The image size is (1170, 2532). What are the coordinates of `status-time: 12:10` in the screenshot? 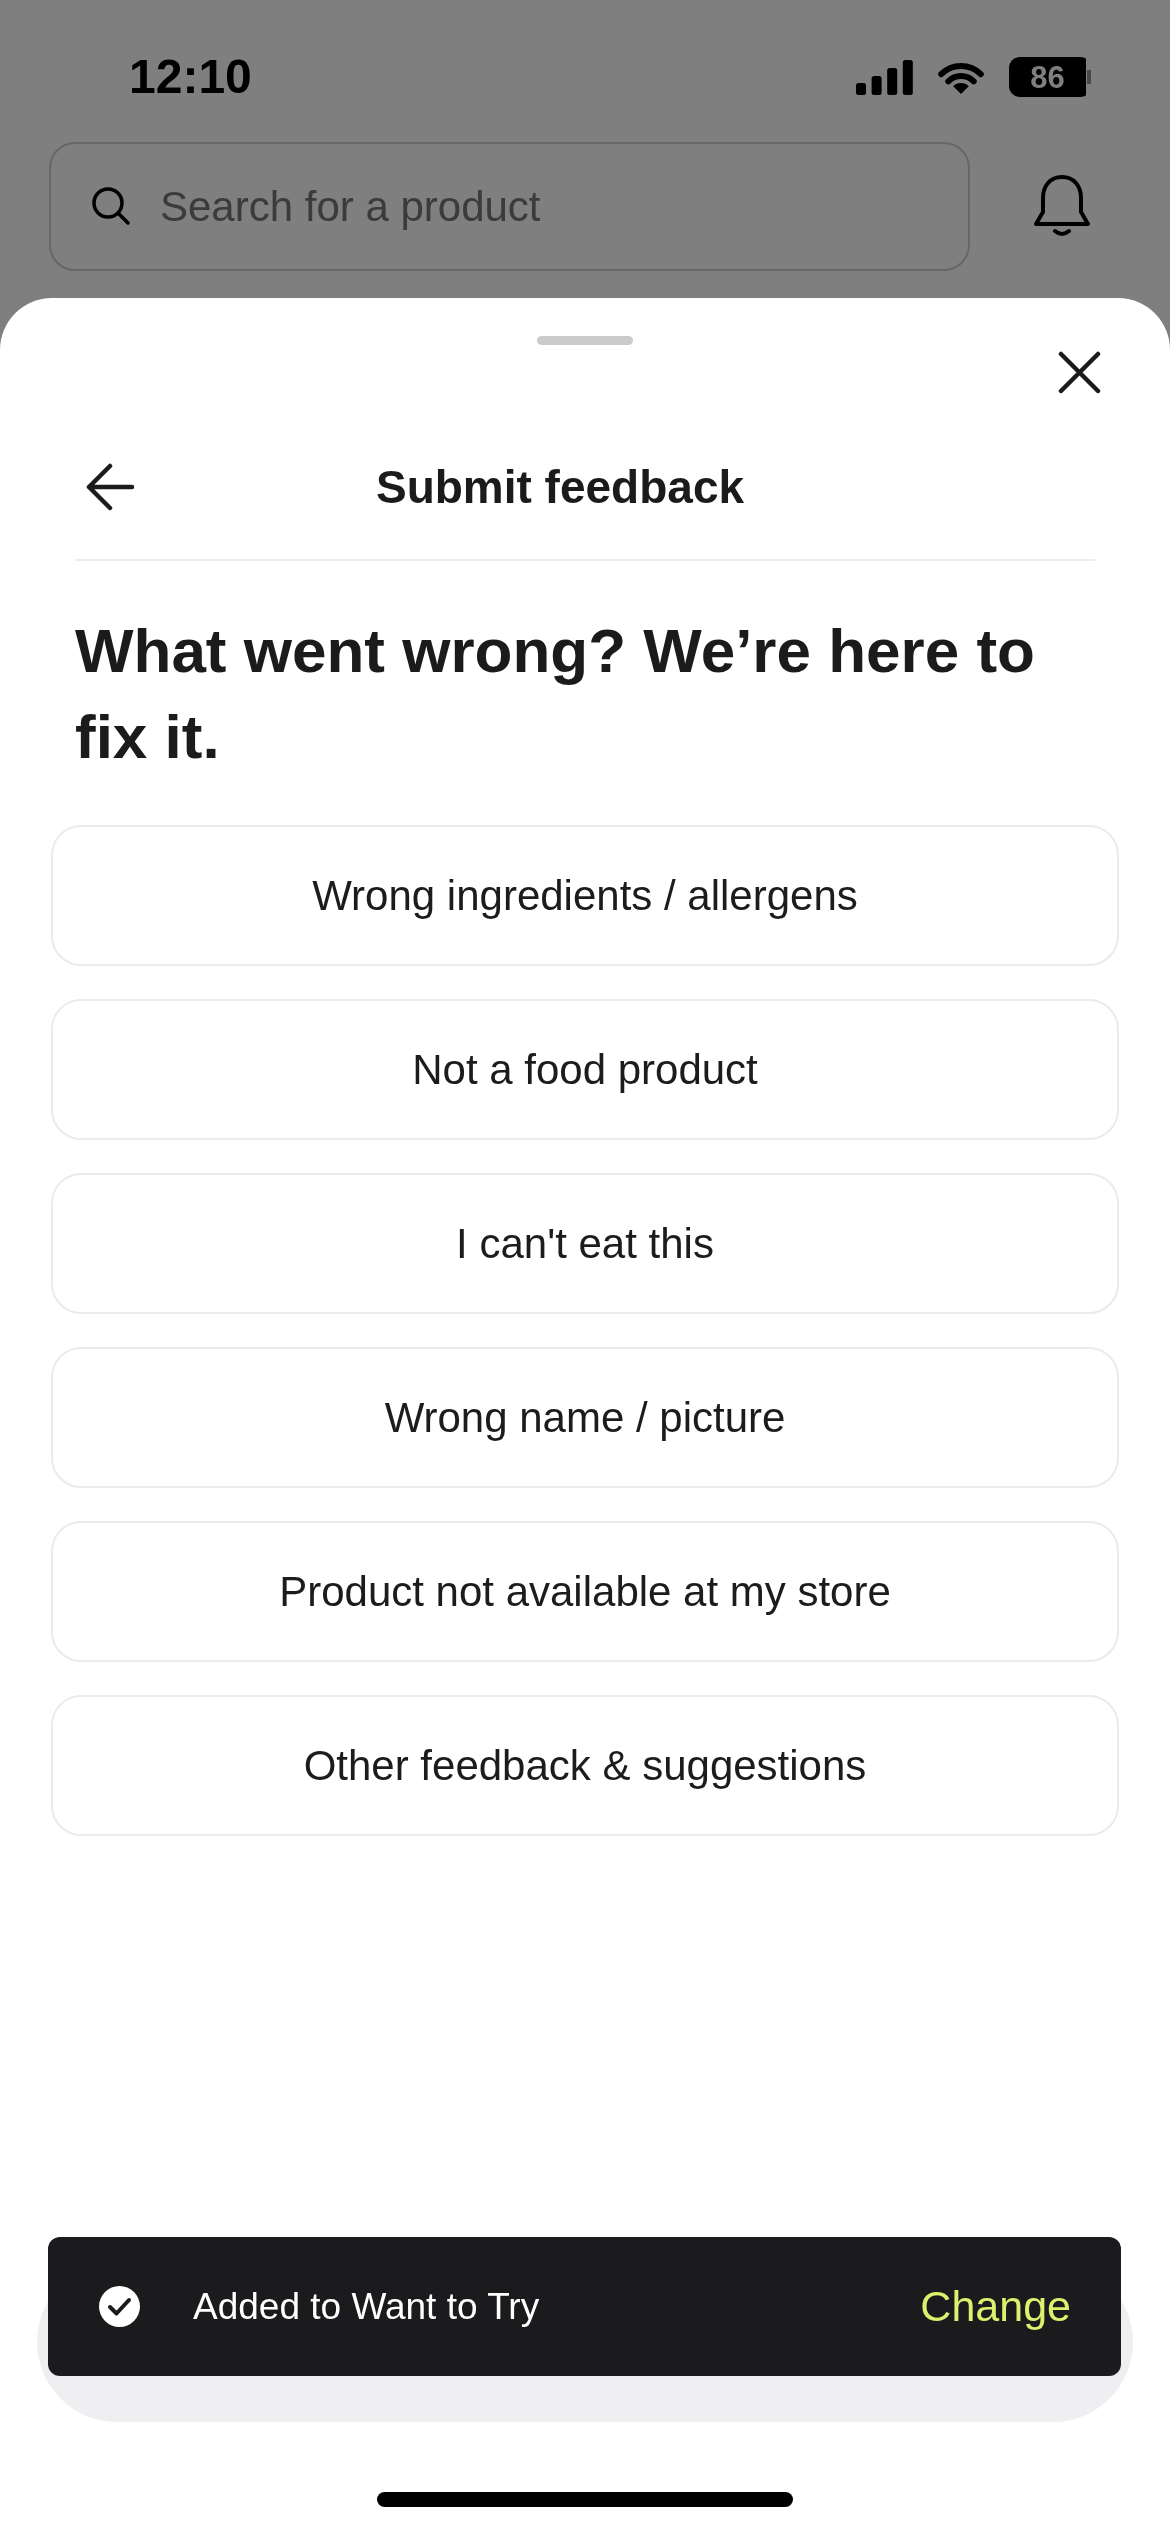 It's located at (190, 77).